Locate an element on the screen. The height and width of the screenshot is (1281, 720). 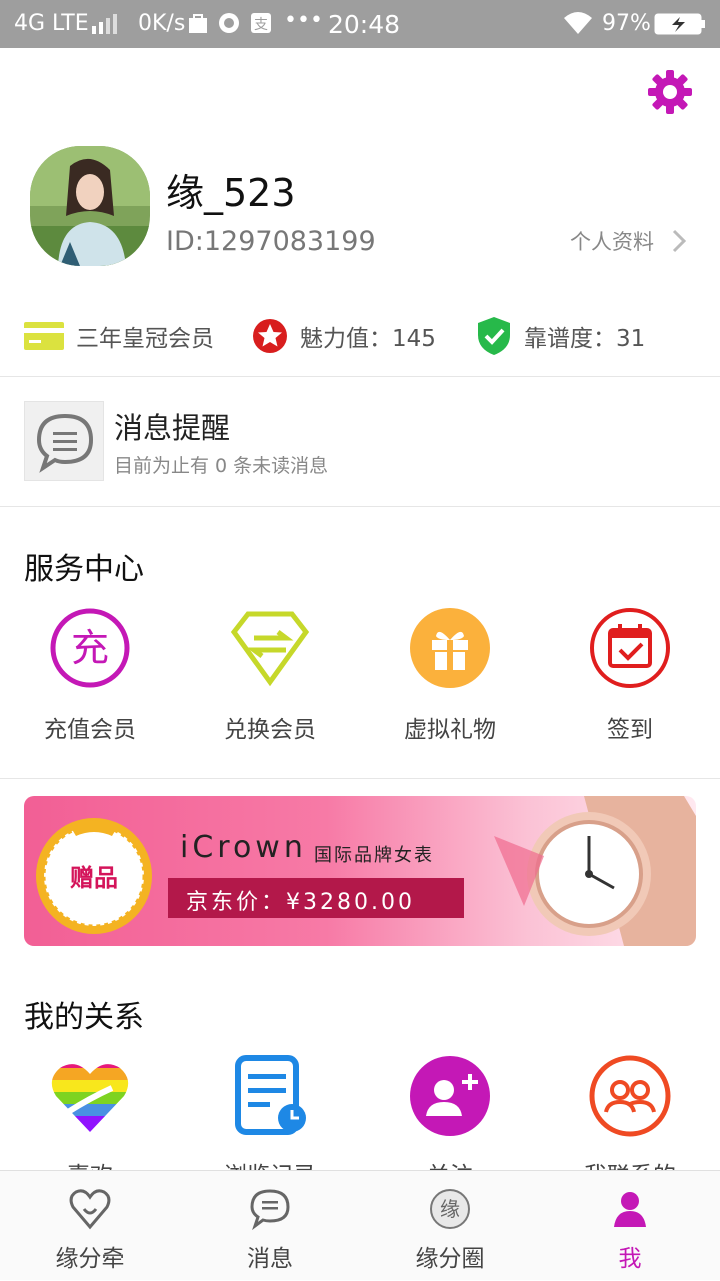
member-card-icon is located at coordinates (44, 336).